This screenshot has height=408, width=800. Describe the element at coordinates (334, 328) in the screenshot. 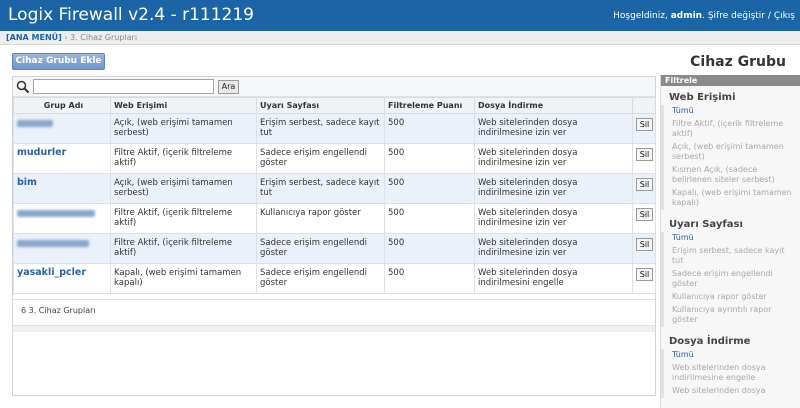

I see `table-footer-bar` at that location.